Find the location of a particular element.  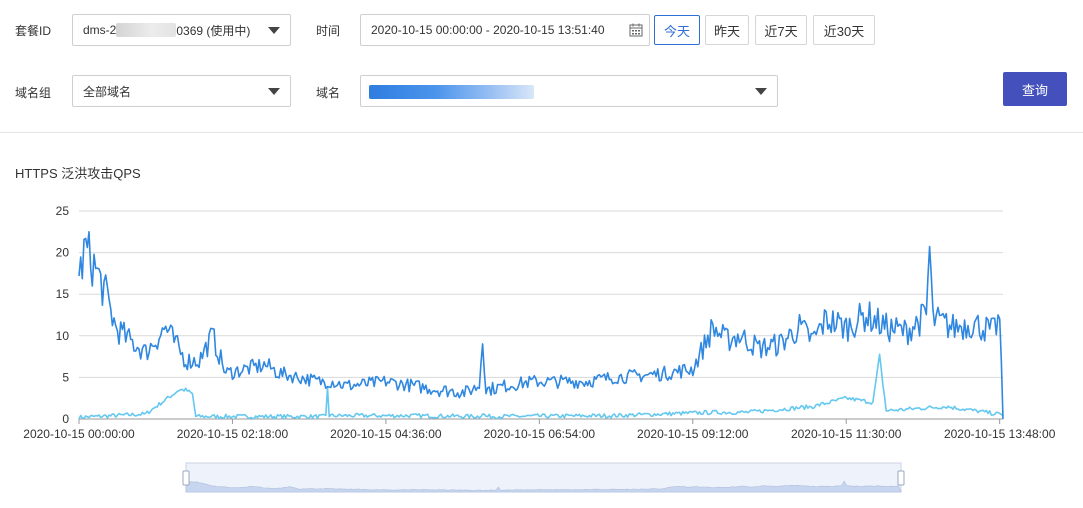

y-tick-label: 5 is located at coordinates (65, 377).